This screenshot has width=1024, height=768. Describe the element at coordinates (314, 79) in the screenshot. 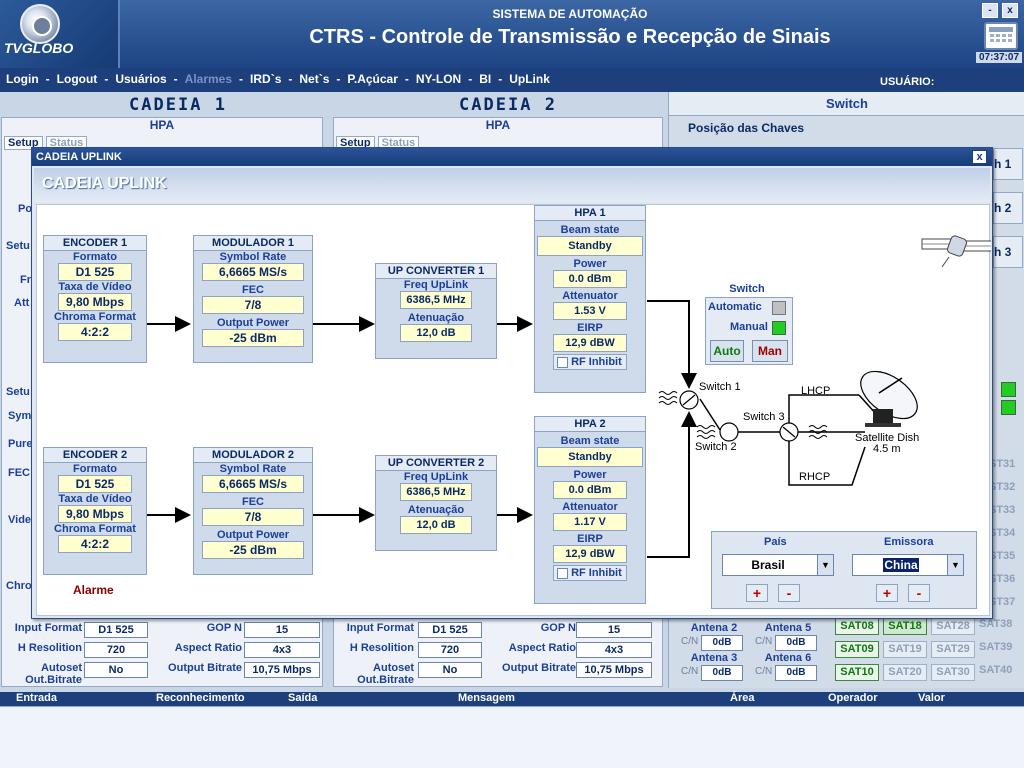

I see `nav-item-6: Net`s` at that location.